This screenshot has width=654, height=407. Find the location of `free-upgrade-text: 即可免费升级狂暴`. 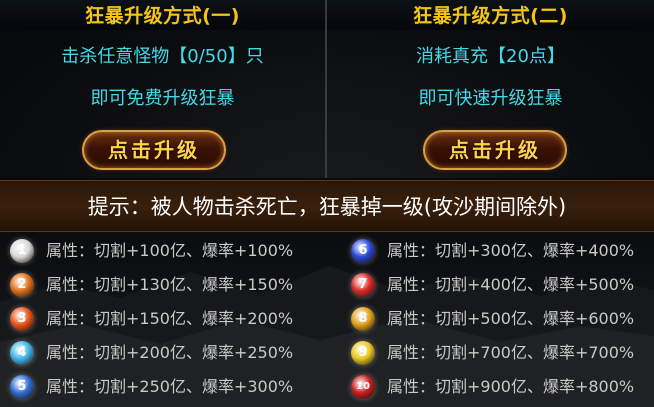

free-upgrade-text: 即可免费升级狂暴 is located at coordinates (162, 98).